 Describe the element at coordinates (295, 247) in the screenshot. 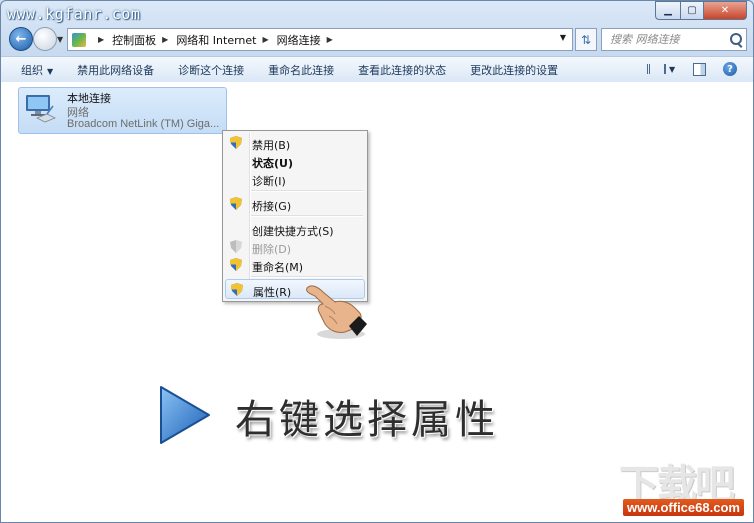

I see `menu-item-delete: 删除(D)` at that location.